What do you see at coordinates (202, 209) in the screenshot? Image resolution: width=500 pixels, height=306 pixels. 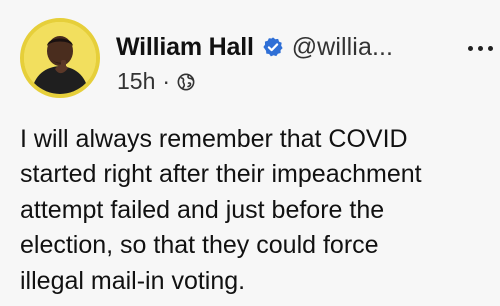 I see `post-text-line: attempt failed and just before the` at bounding box center [202, 209].